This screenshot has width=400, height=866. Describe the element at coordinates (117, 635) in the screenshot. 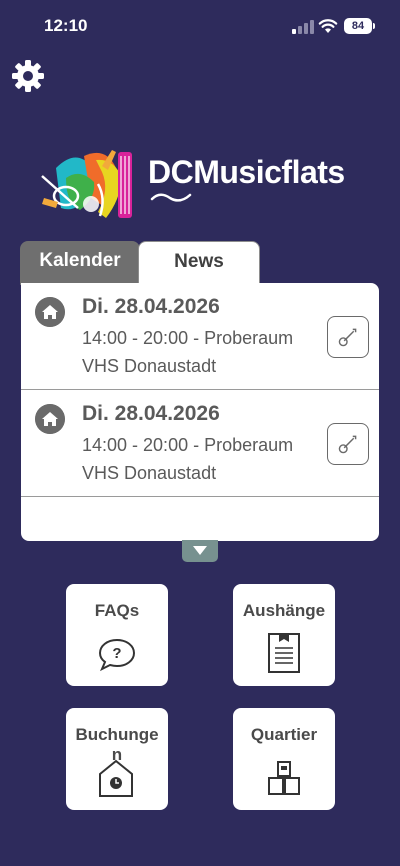

I see `faqs-tile: FAQs ?` at that location.